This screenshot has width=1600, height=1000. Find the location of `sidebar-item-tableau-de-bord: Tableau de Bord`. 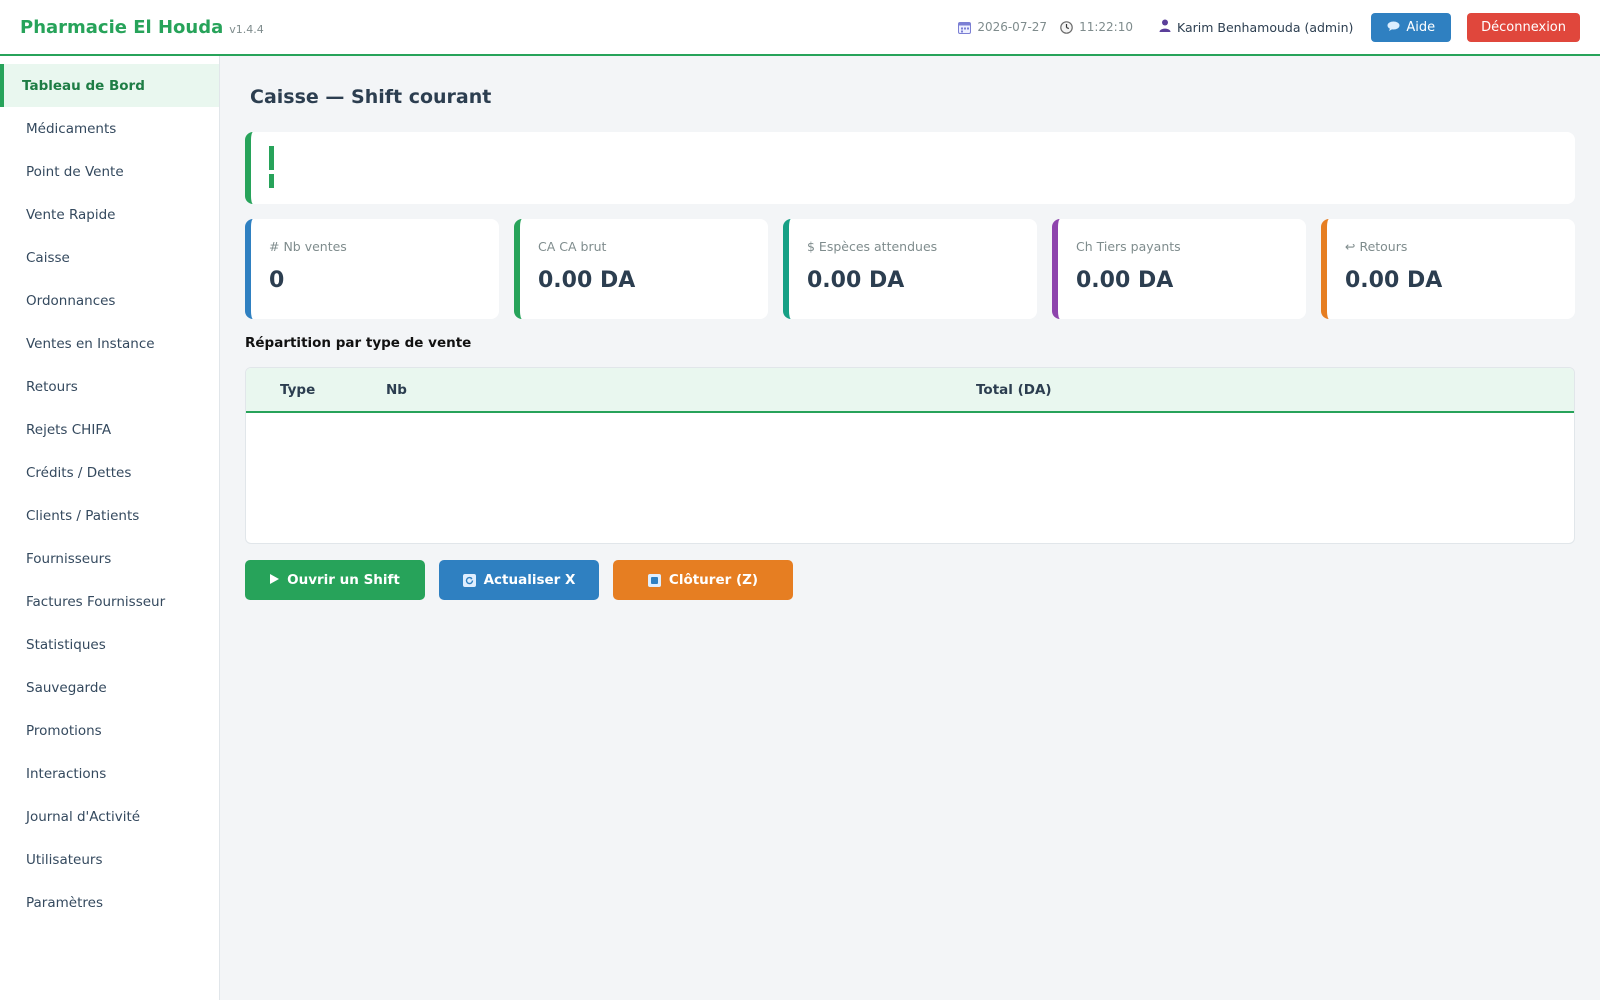

sidebar-item-tableau-de-bord: Tableau de Bord is located at coordinates (109, 85).